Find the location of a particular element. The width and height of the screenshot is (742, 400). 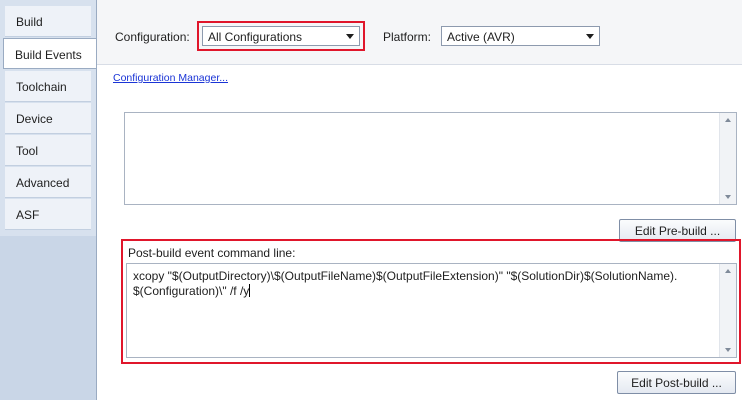

platform-value: Active (AVR) is located at coordinates (481, 37).